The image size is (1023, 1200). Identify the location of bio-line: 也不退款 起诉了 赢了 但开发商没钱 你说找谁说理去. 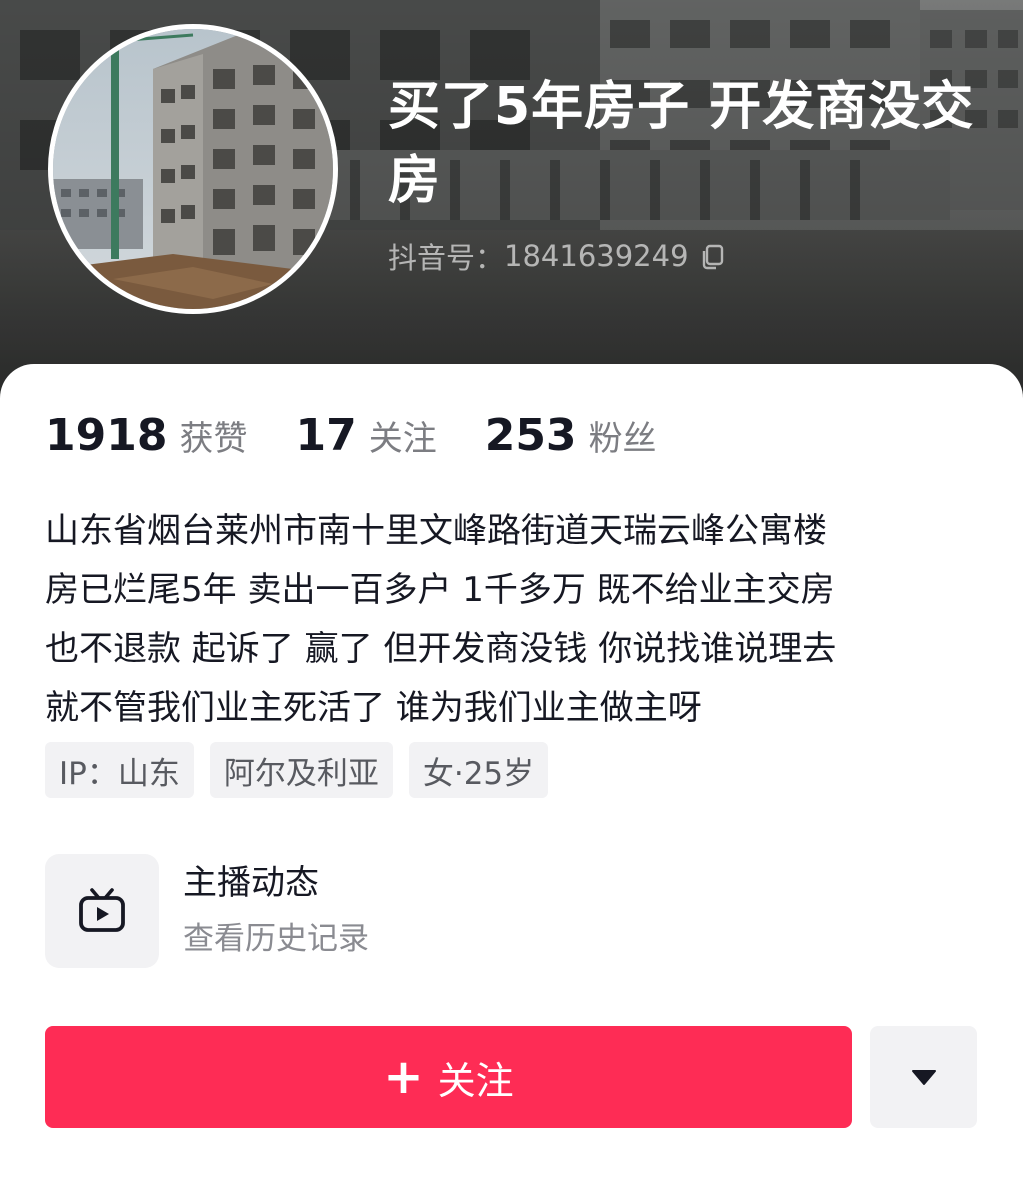
(441, 649).